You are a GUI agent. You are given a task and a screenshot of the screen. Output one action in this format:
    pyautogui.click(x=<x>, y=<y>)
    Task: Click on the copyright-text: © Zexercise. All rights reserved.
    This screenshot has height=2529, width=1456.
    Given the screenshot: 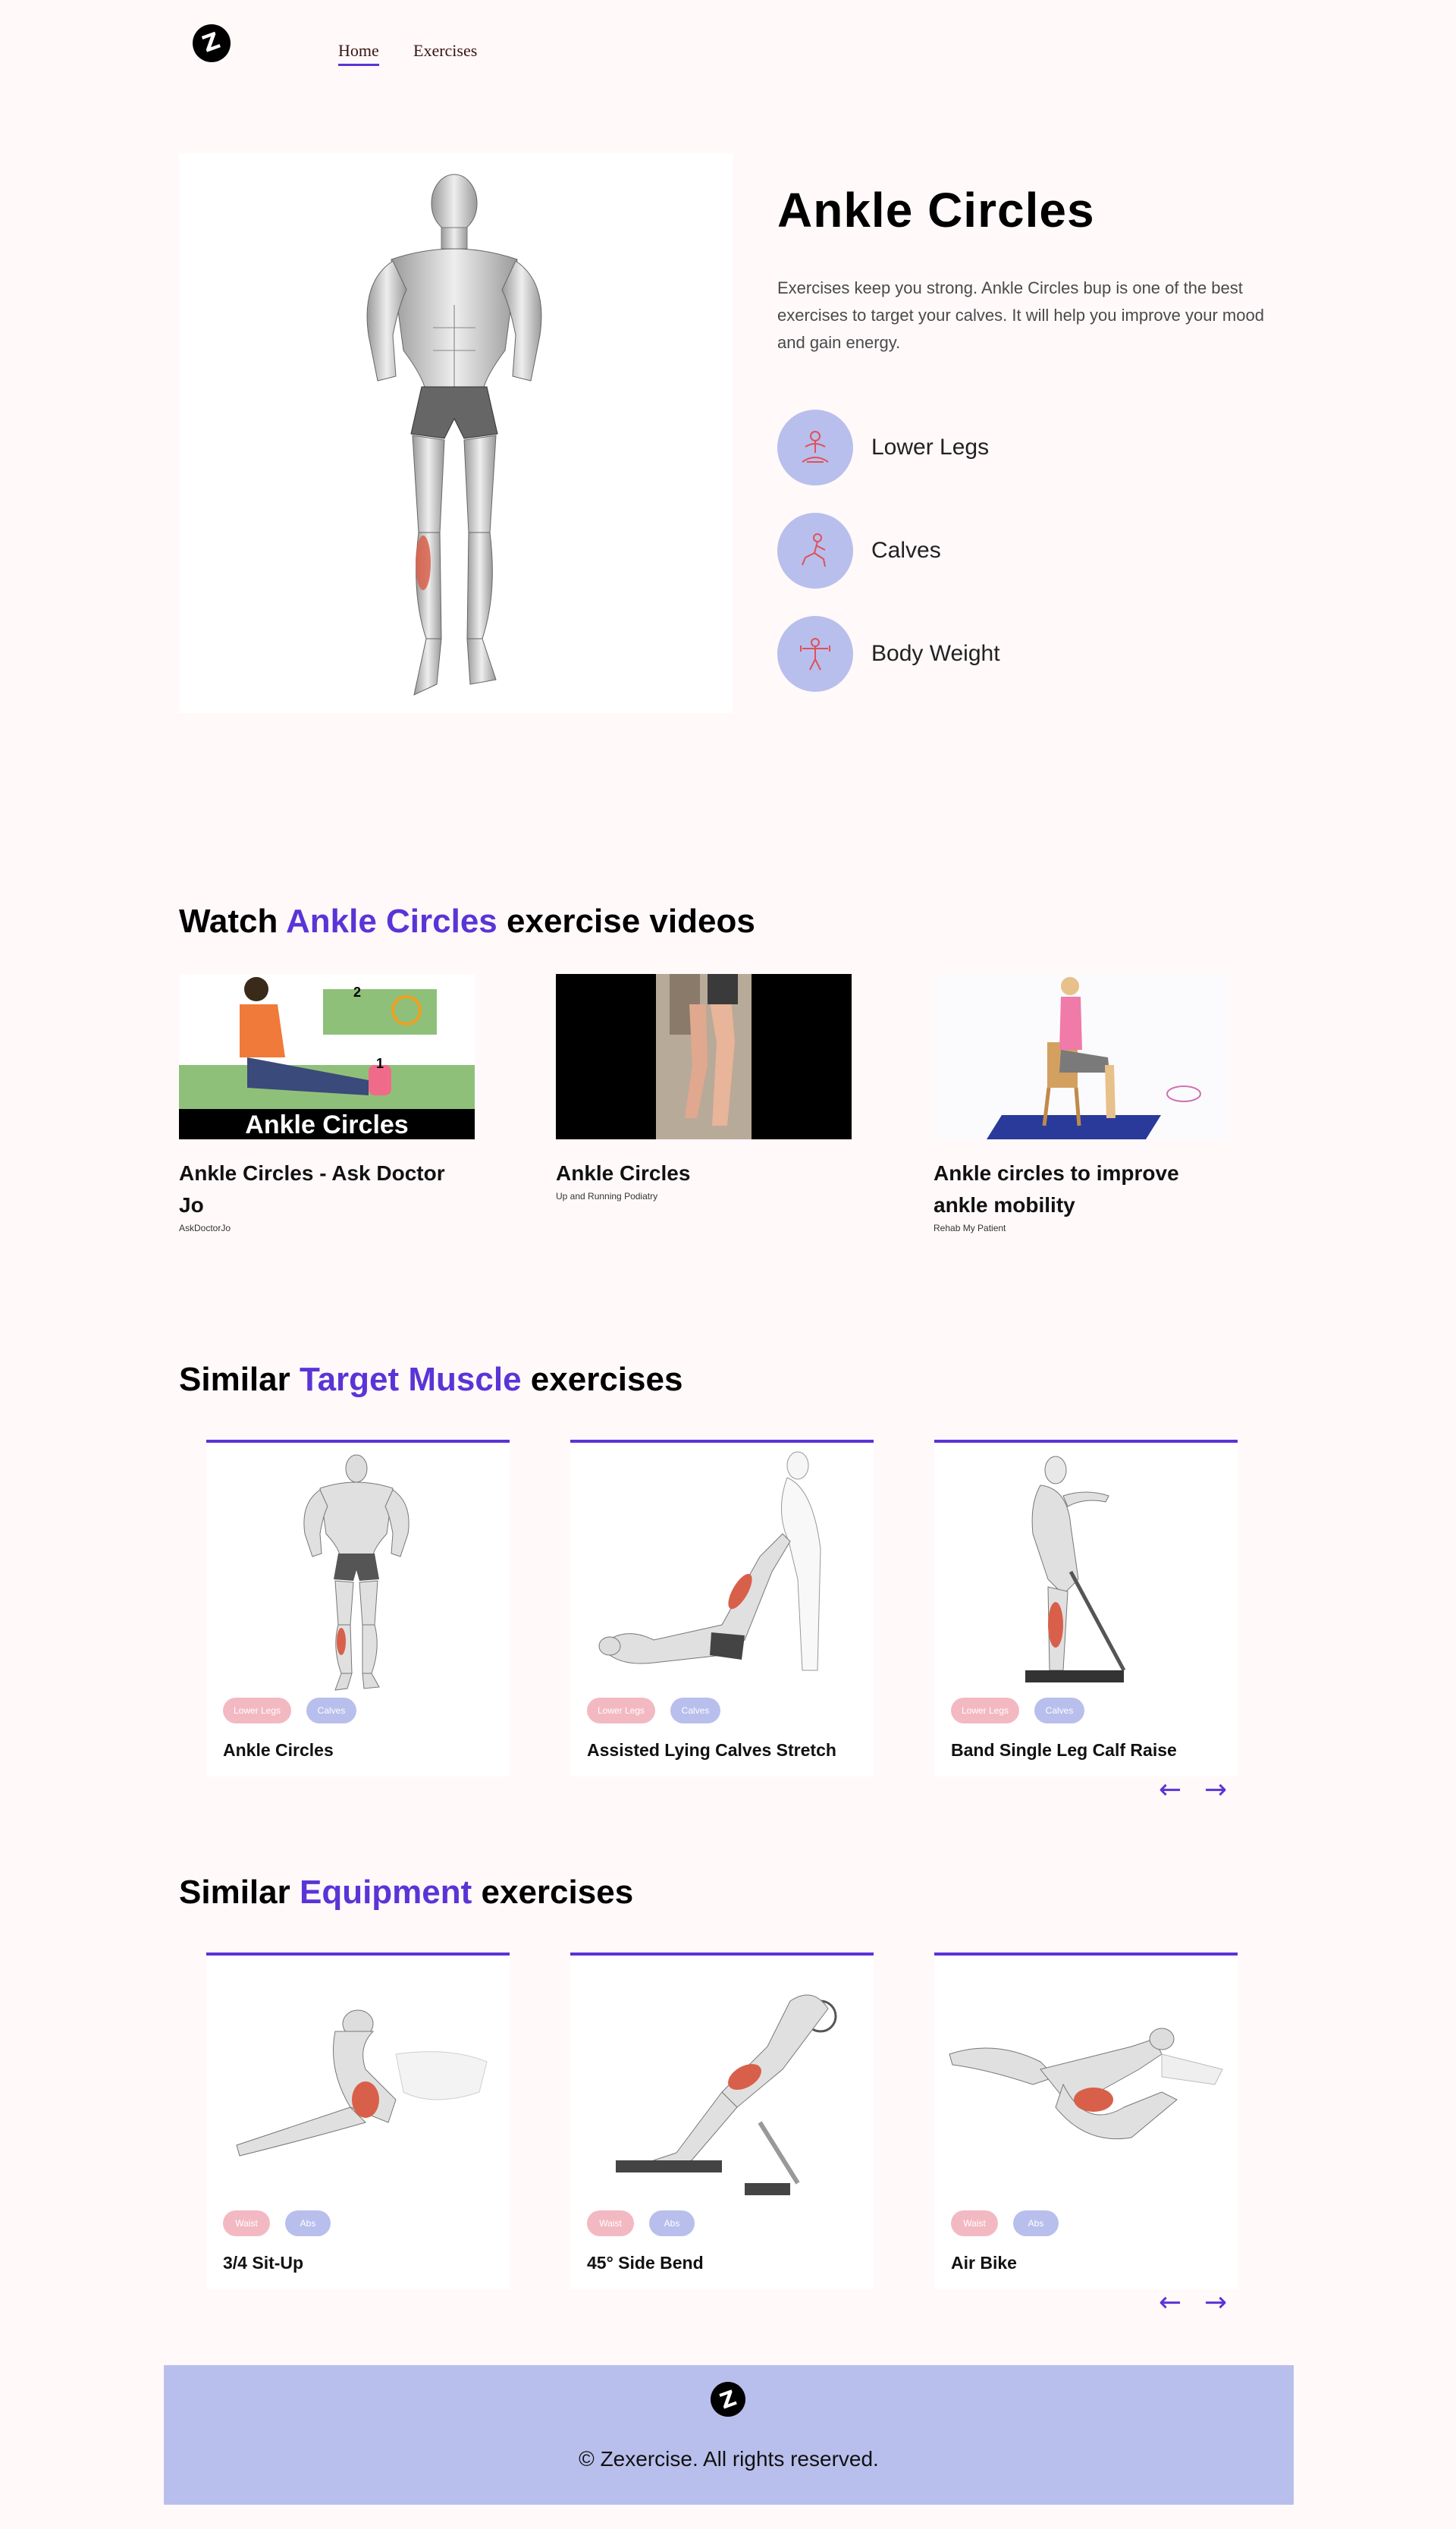 What is the action you would take?
    pyautogui.click(x=729, y=2459)
    